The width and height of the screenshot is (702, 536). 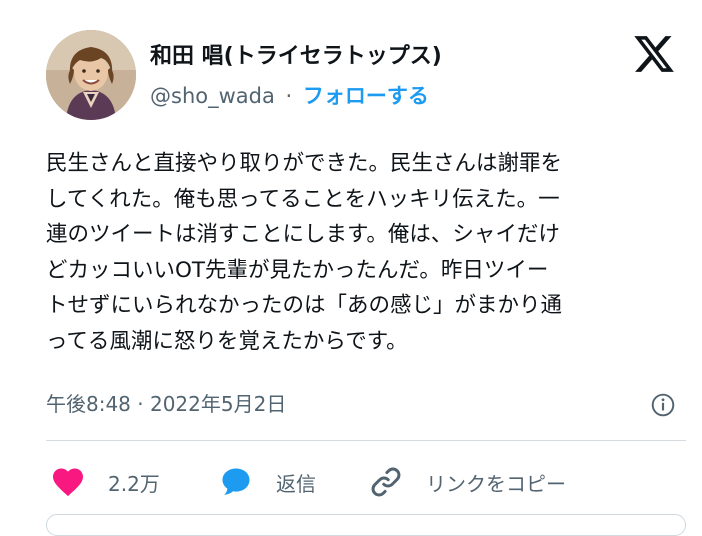 What do you see at coordinates (303, 199) in the screenshot?
I see `tweet-text-line: してくれた。俺も思ってることをハッキリ伝えた。一` at bounding box center [303, 199].